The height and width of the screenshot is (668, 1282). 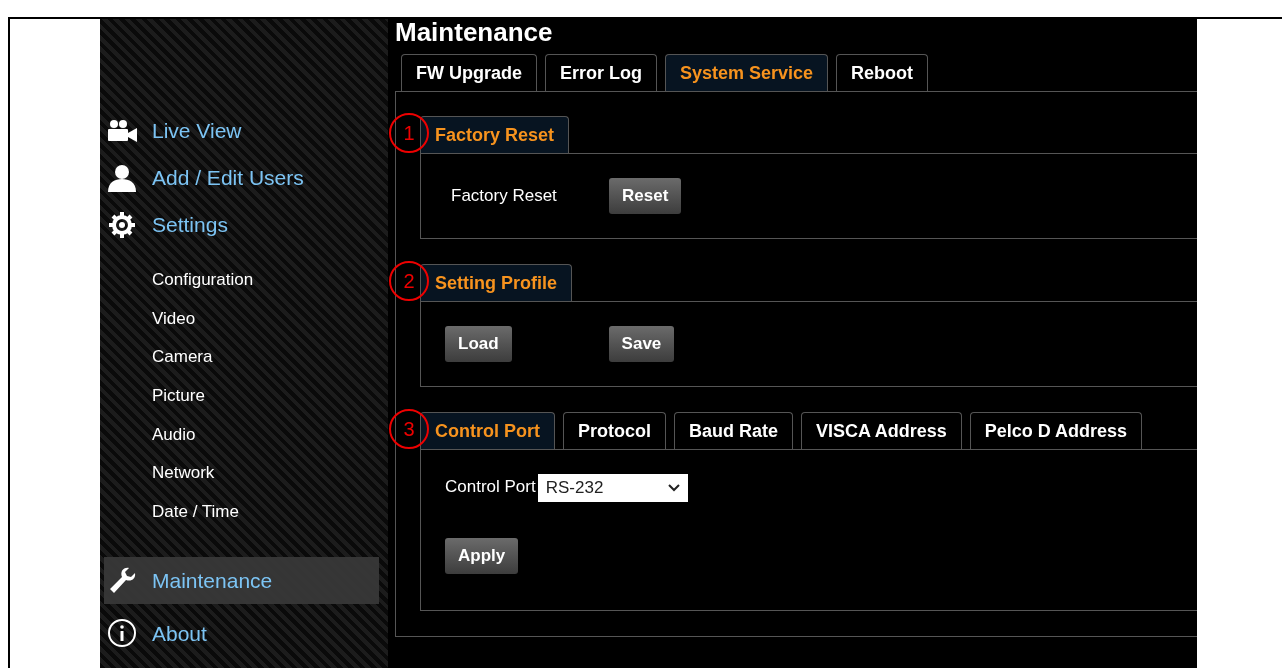 What do you see at coordinates (241, 481) in the screenshot?
I see `sidebar-subitem: Network` at bounding box center [241, 481].